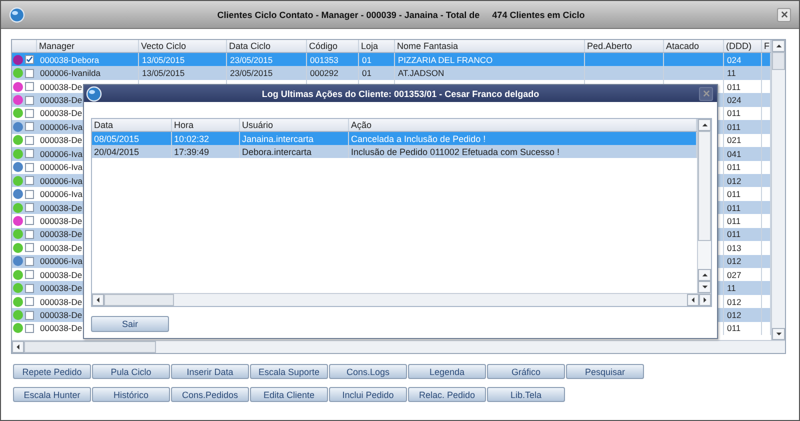 The image size is (800, 421). What do you see at coordinates (743, 46) in the screenshot?
I see `column-header: (DDD)` at bounding box center [743, 46].